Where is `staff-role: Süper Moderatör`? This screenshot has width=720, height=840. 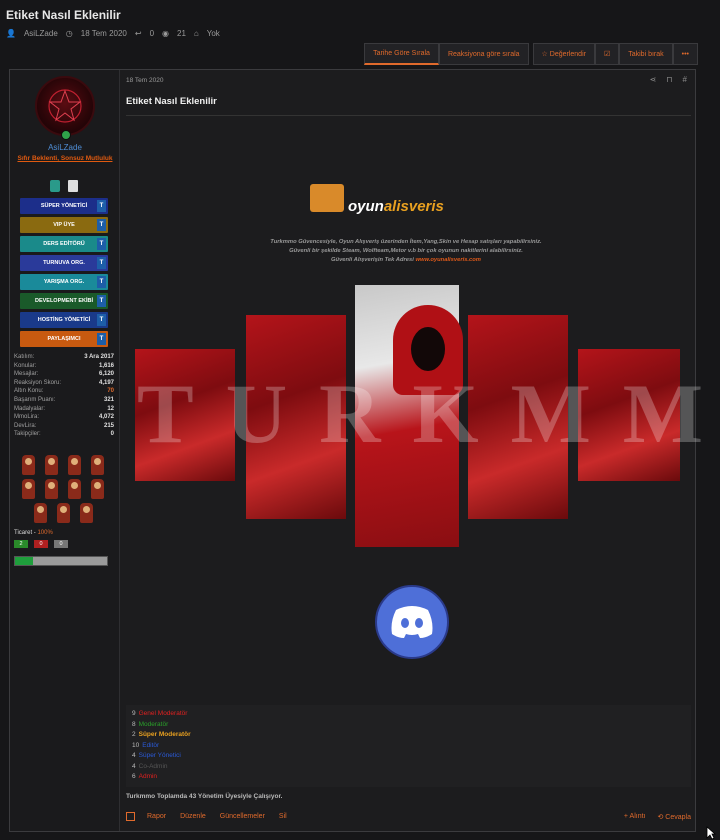
staff-role: Süper Moderatör is located at coordinates (165, 734).